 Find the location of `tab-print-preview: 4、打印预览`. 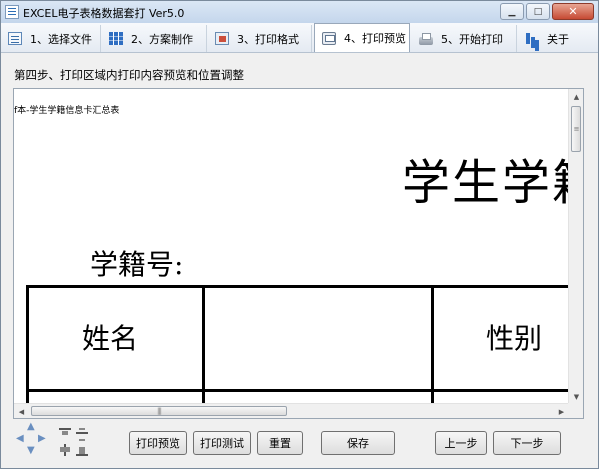

tab-print-preview: 4、打印预览 is located at coordinates (362, 37).